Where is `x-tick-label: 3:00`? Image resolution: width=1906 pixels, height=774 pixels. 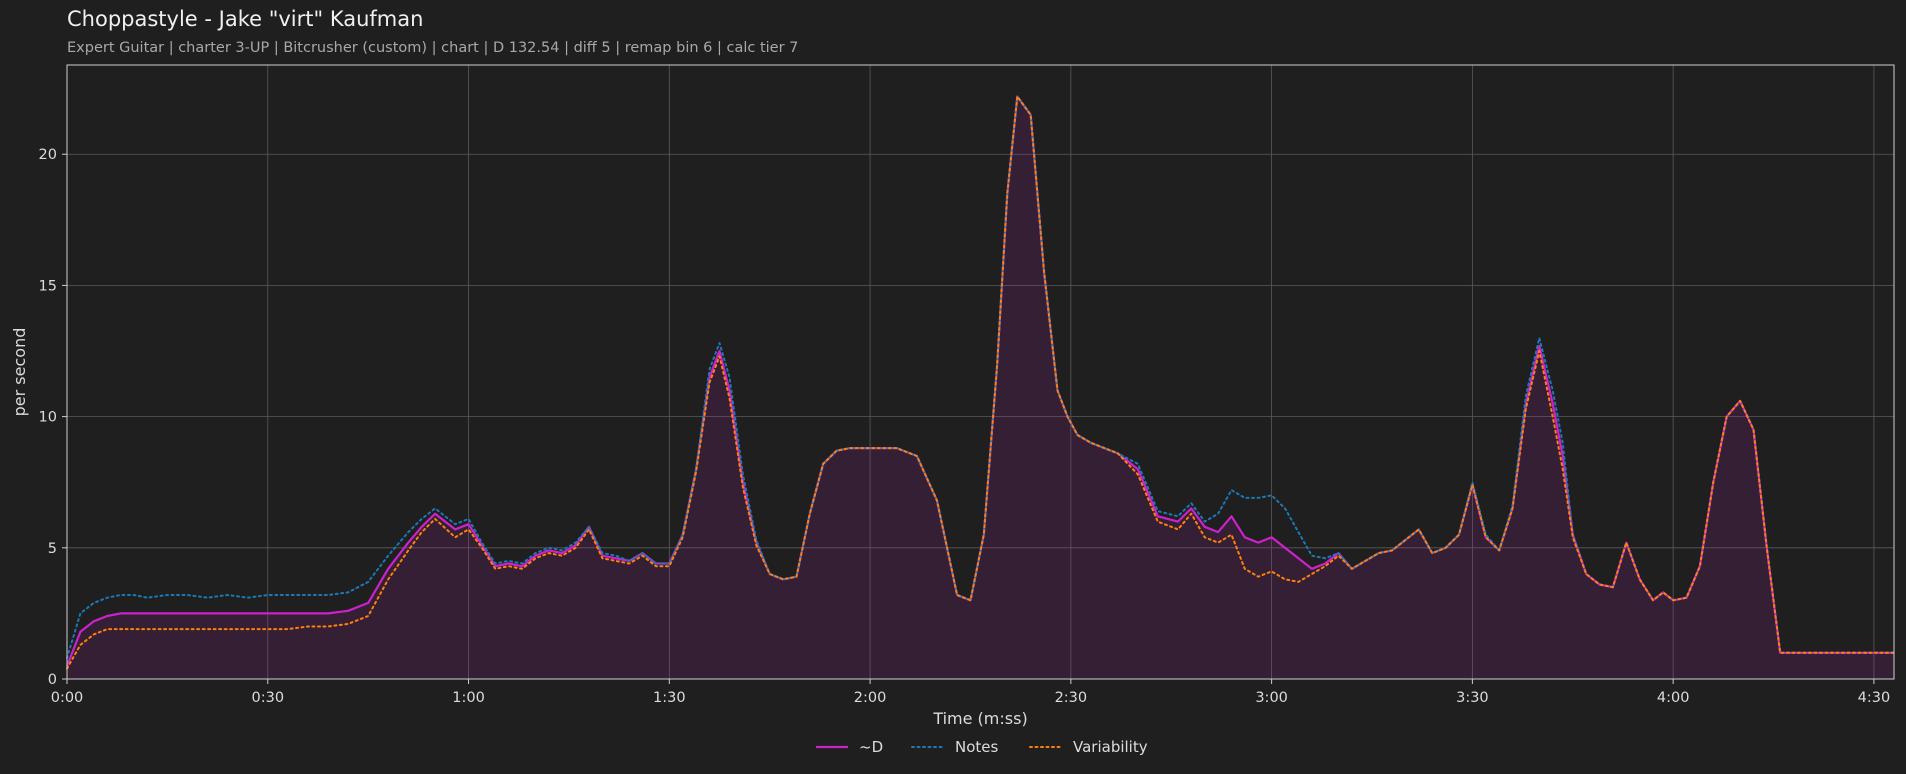 x-tick-label: 3:00 is located at coordinates (1271, 698).